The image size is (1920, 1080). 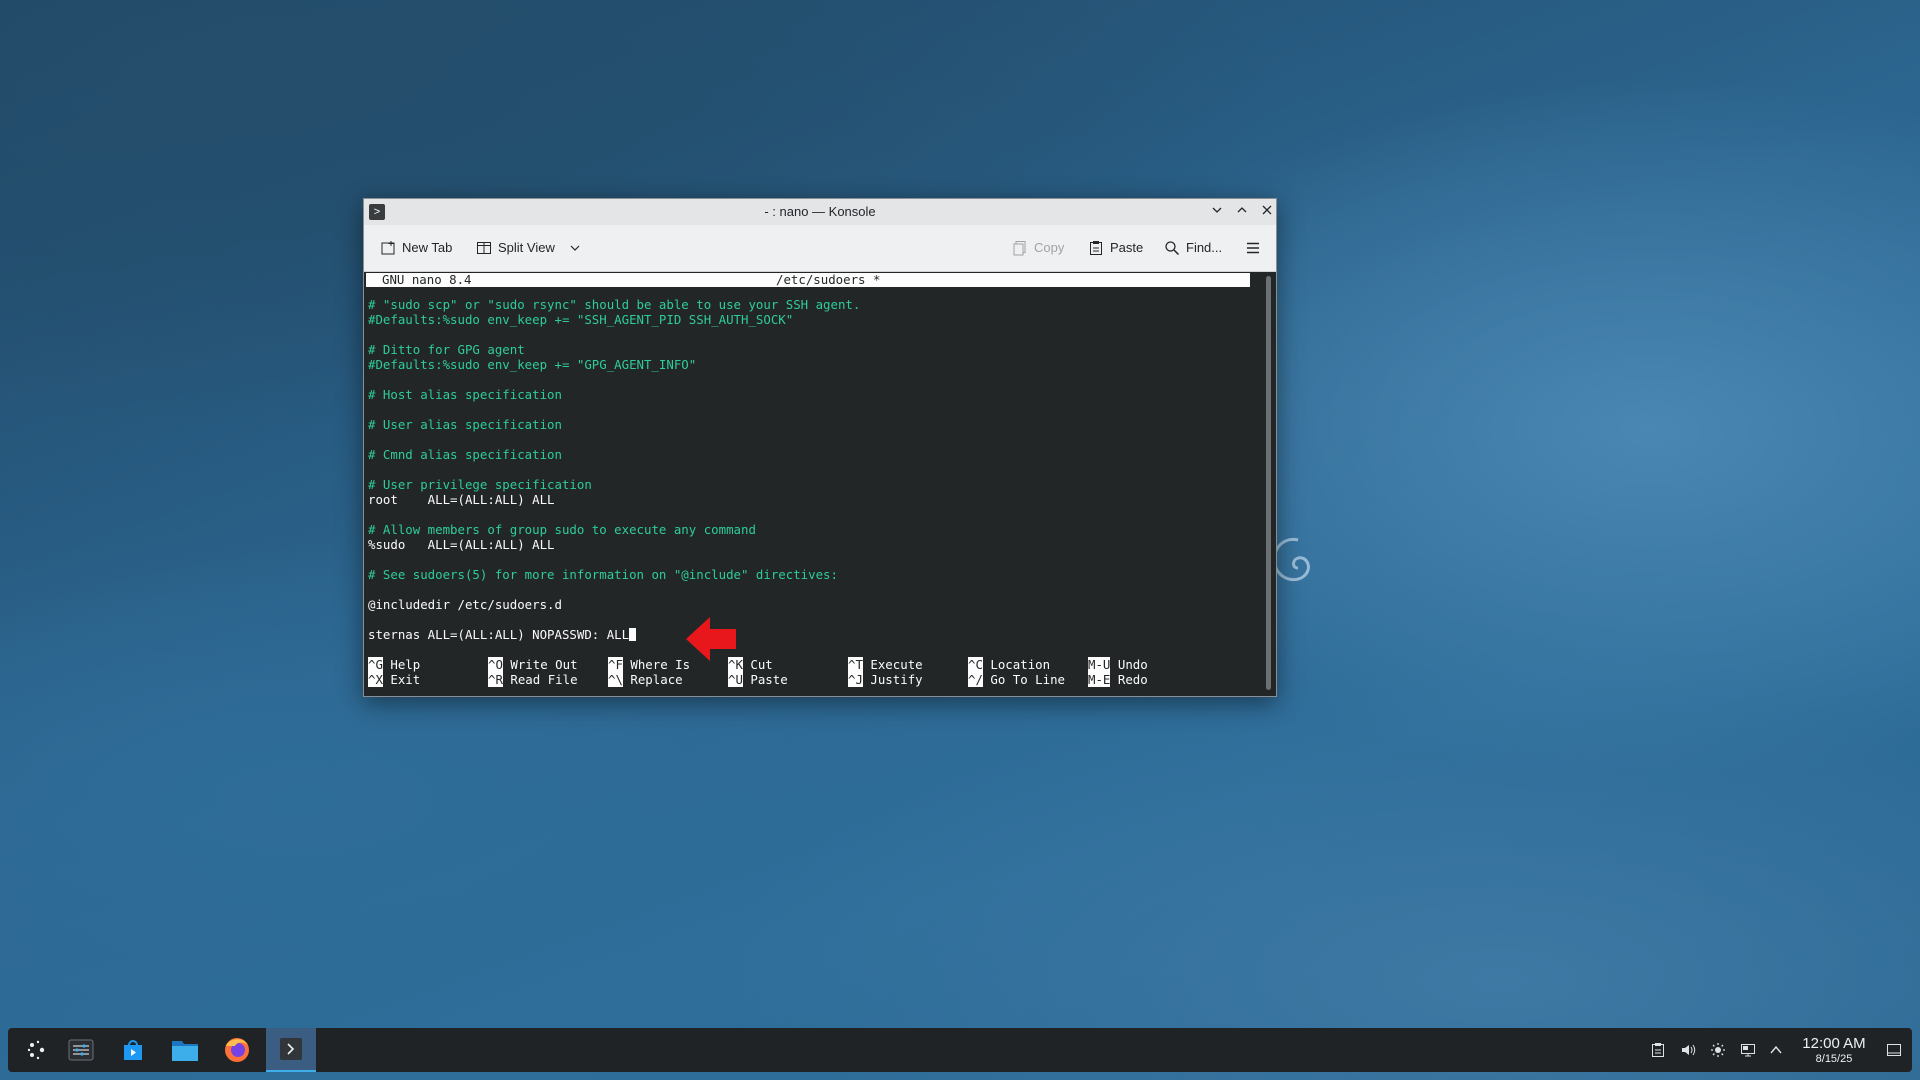 What do you see at coordinates (465, 394) in the screenshot?
I see `file-line: # Host alias specification` at bounding box center [465, 394].